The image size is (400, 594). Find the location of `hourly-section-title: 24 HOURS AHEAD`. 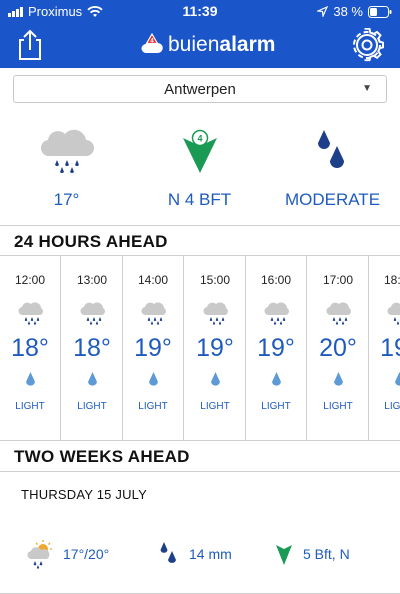

hourly-section-title: 24 HOURS AHEAD is located at coordinates (91, 241).